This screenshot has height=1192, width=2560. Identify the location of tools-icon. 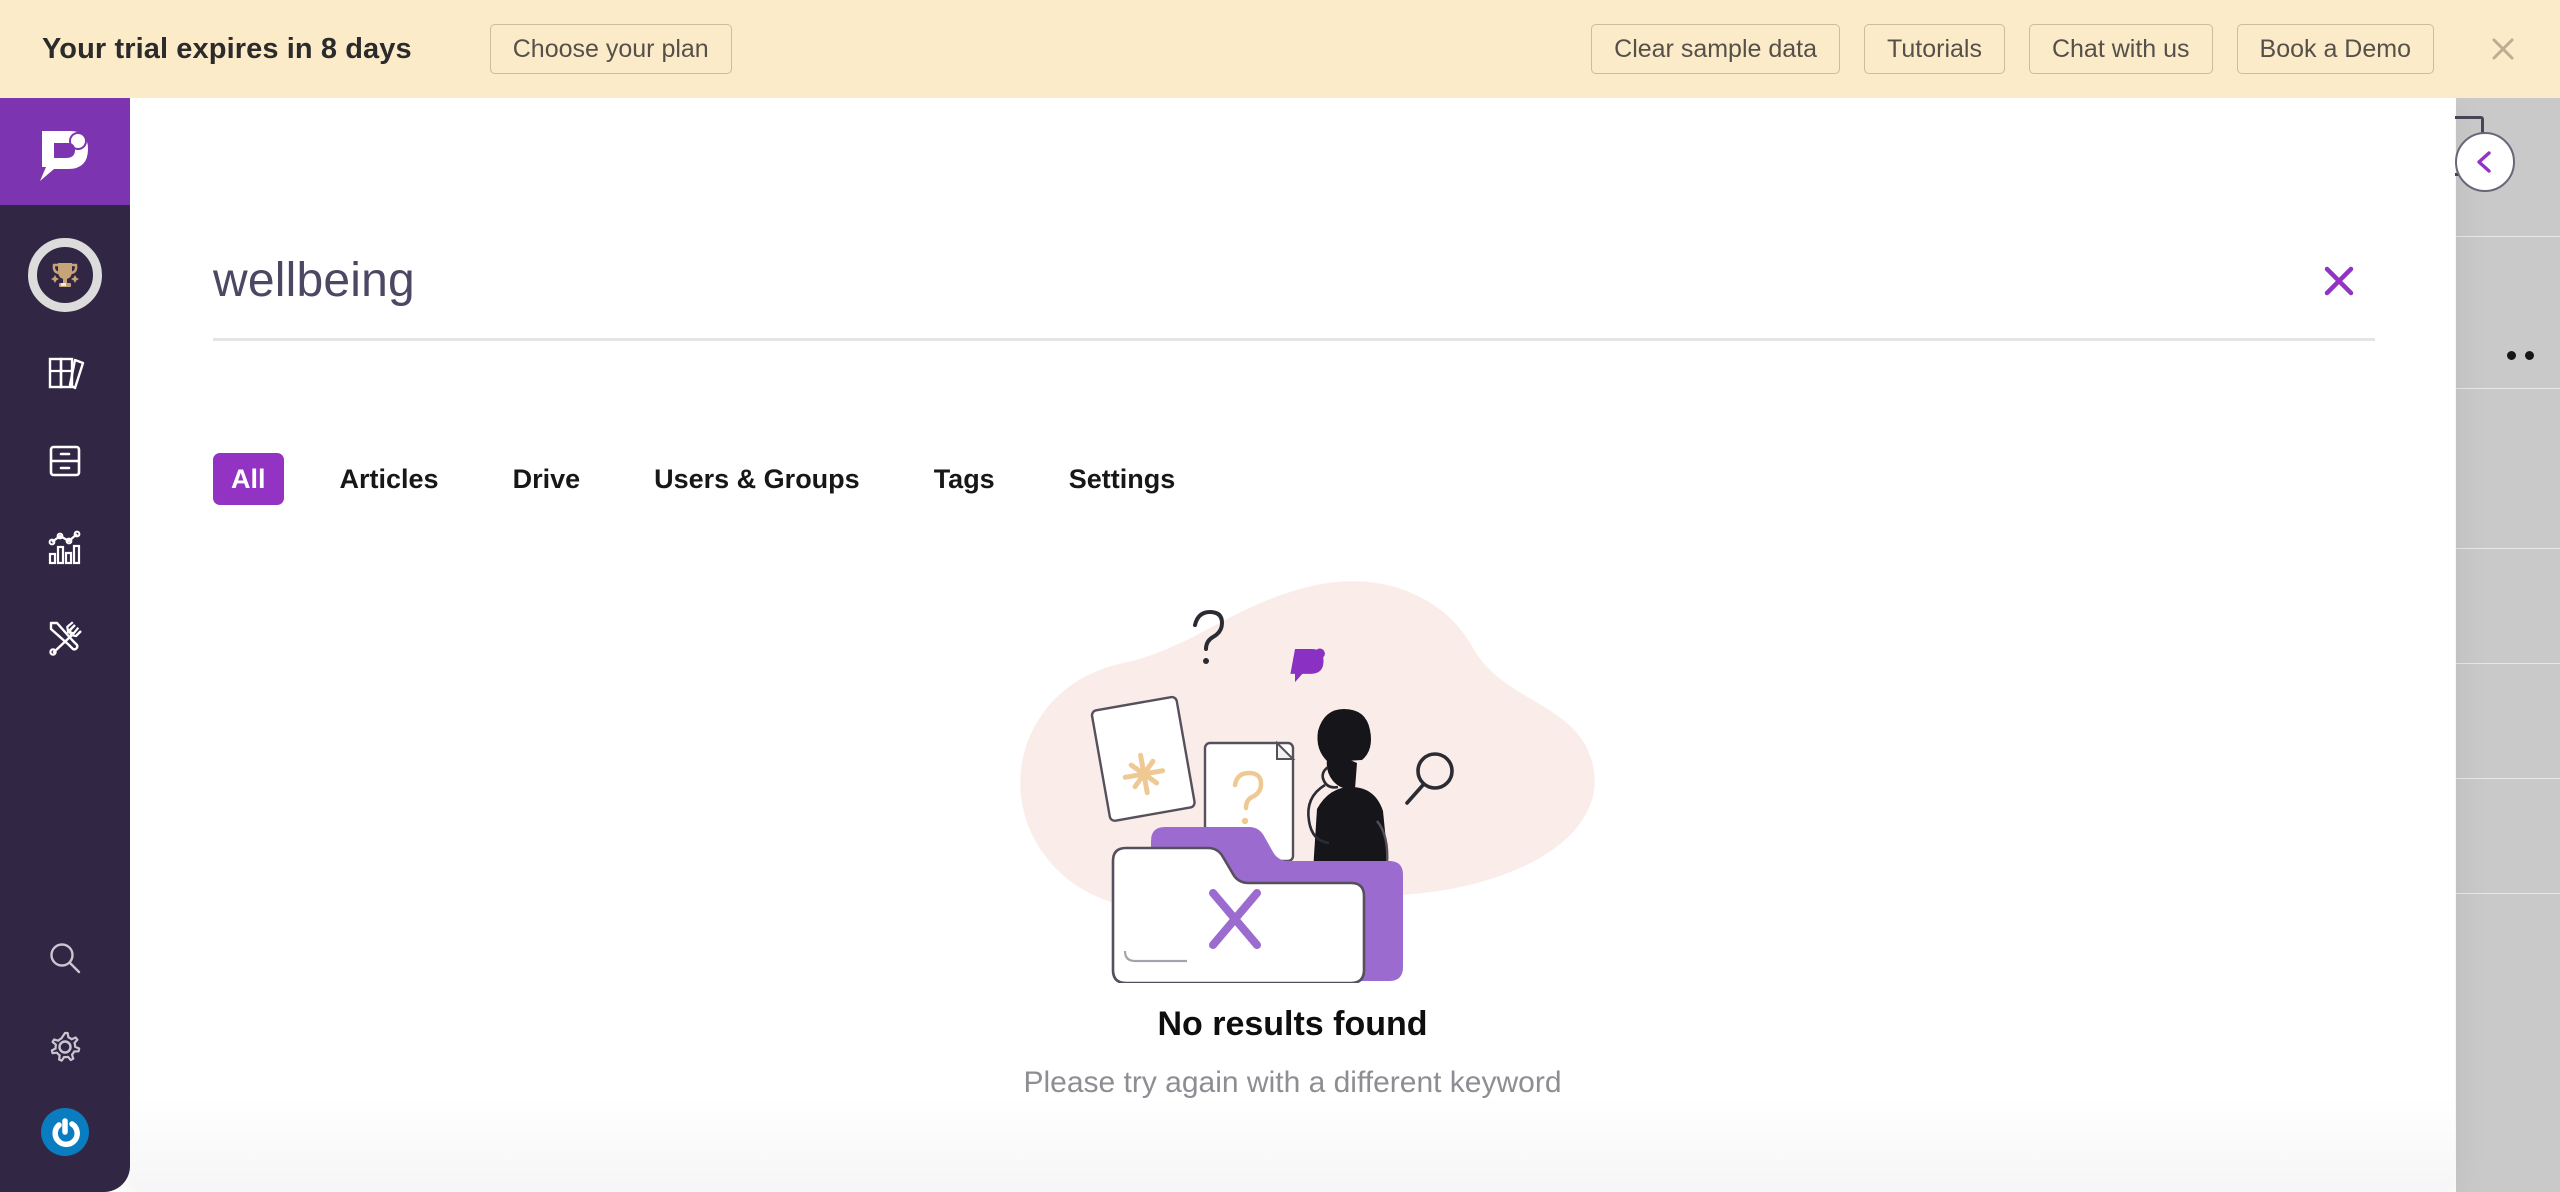
(65, 638).